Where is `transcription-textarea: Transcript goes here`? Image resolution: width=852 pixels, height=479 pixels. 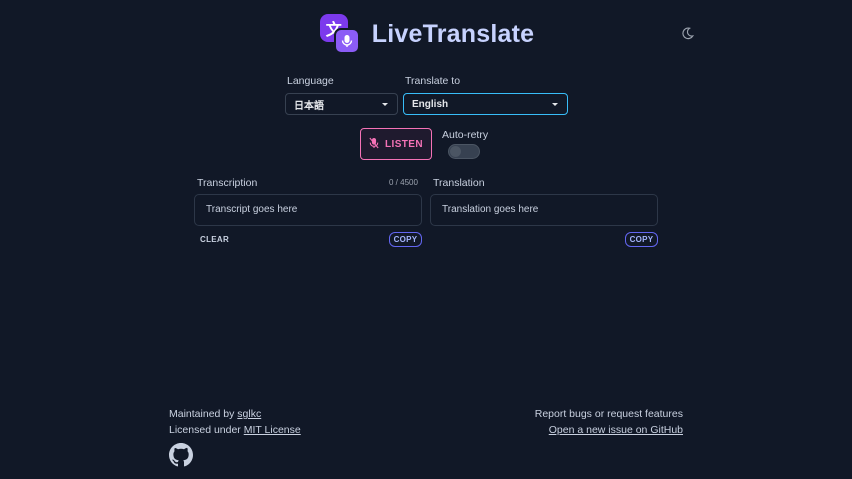
transcription-textarea: Transcript goes here is located at coordinates (308, 210).